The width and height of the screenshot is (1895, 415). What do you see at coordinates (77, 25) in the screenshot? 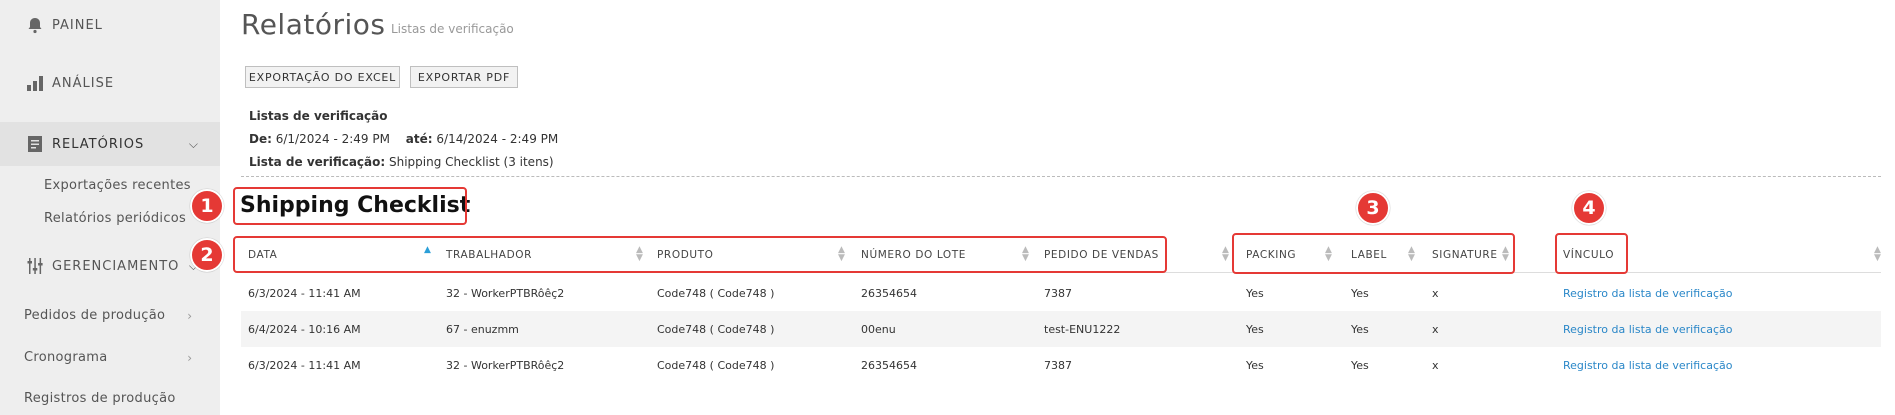
I see `sidebar-item-label: PAINEL` at bounding box center [77, 25].